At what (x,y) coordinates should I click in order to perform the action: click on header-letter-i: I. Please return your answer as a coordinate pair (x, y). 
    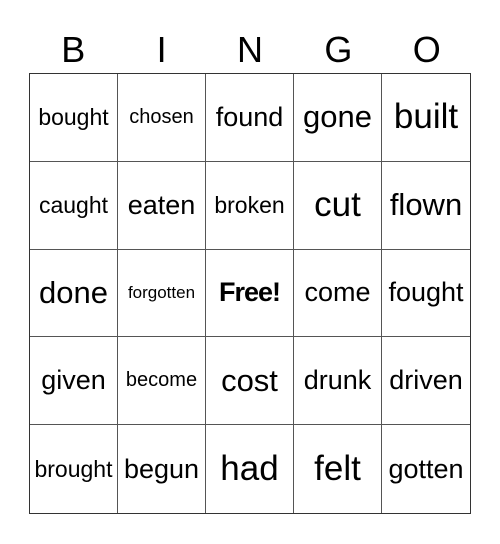
    Looking at the image, I should click on (161, 49).